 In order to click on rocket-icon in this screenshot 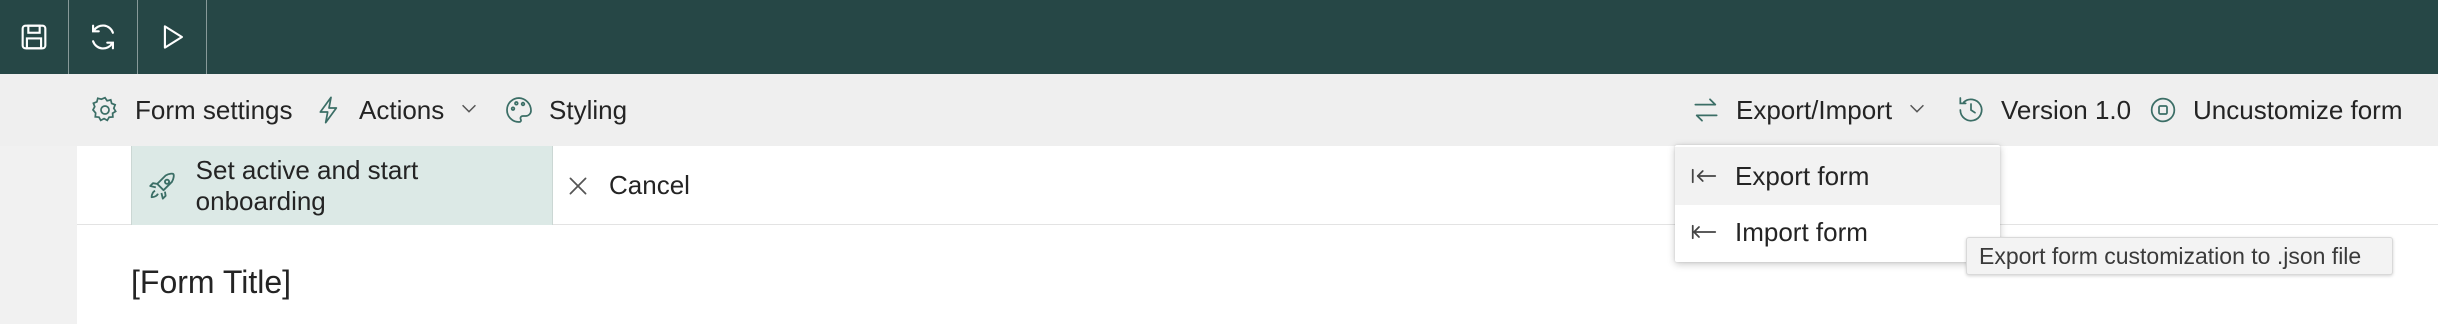, I will do `click(162, 186)`.